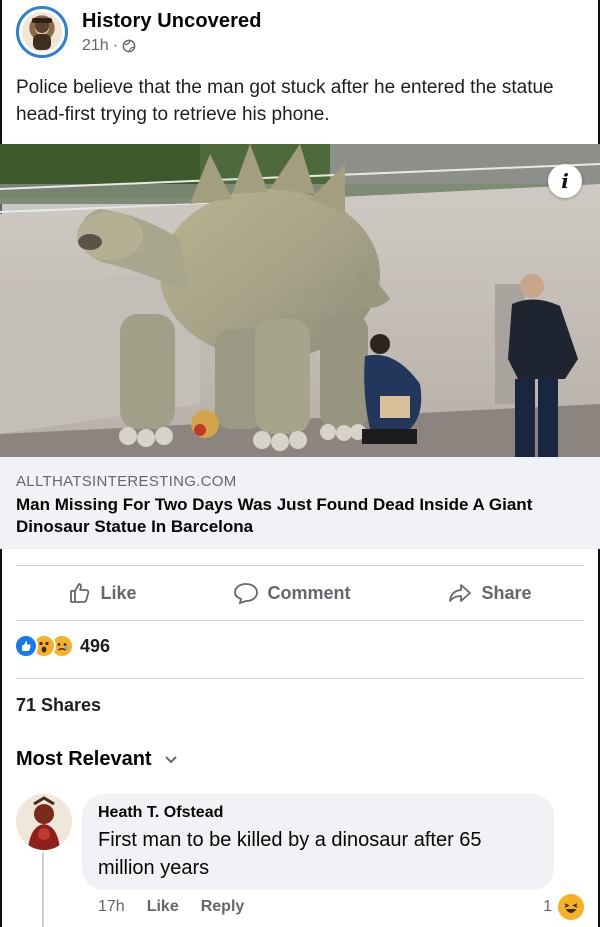 The width and height of the screenshot is (600, 927). Describe the element at coordinates (129, 45) in the screenshot. I see `globe-icon` at that location.